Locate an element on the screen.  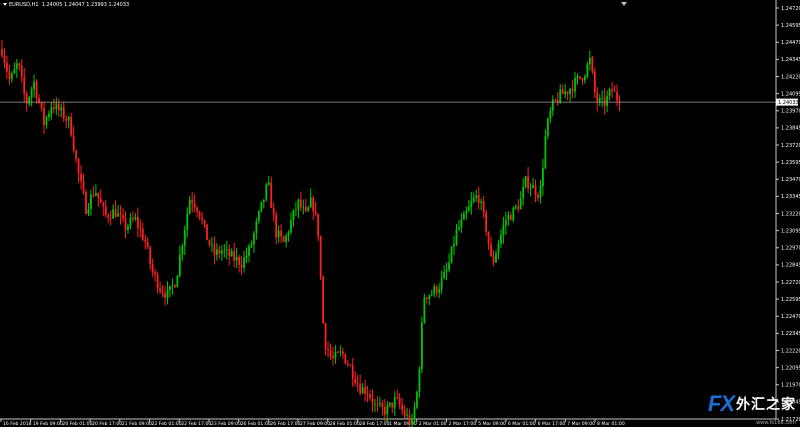
dropdown-triangle-icon is located at coordinates (5, 4).